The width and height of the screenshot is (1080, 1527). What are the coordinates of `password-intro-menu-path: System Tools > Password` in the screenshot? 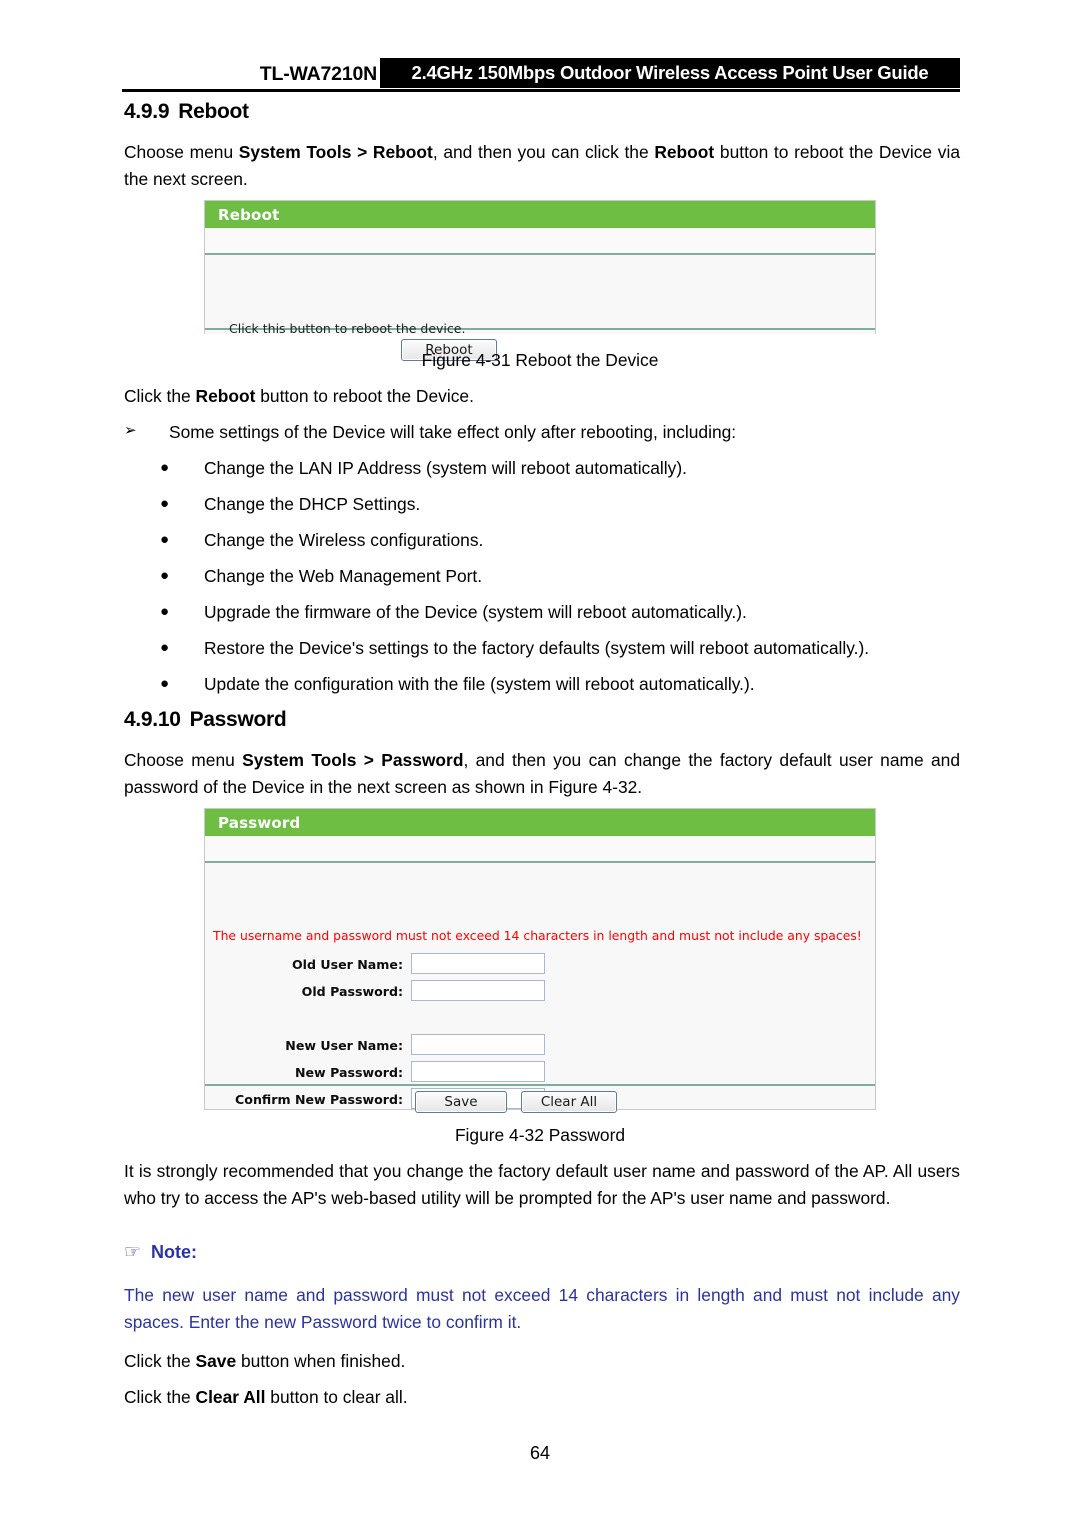 It's located at (353, 760).